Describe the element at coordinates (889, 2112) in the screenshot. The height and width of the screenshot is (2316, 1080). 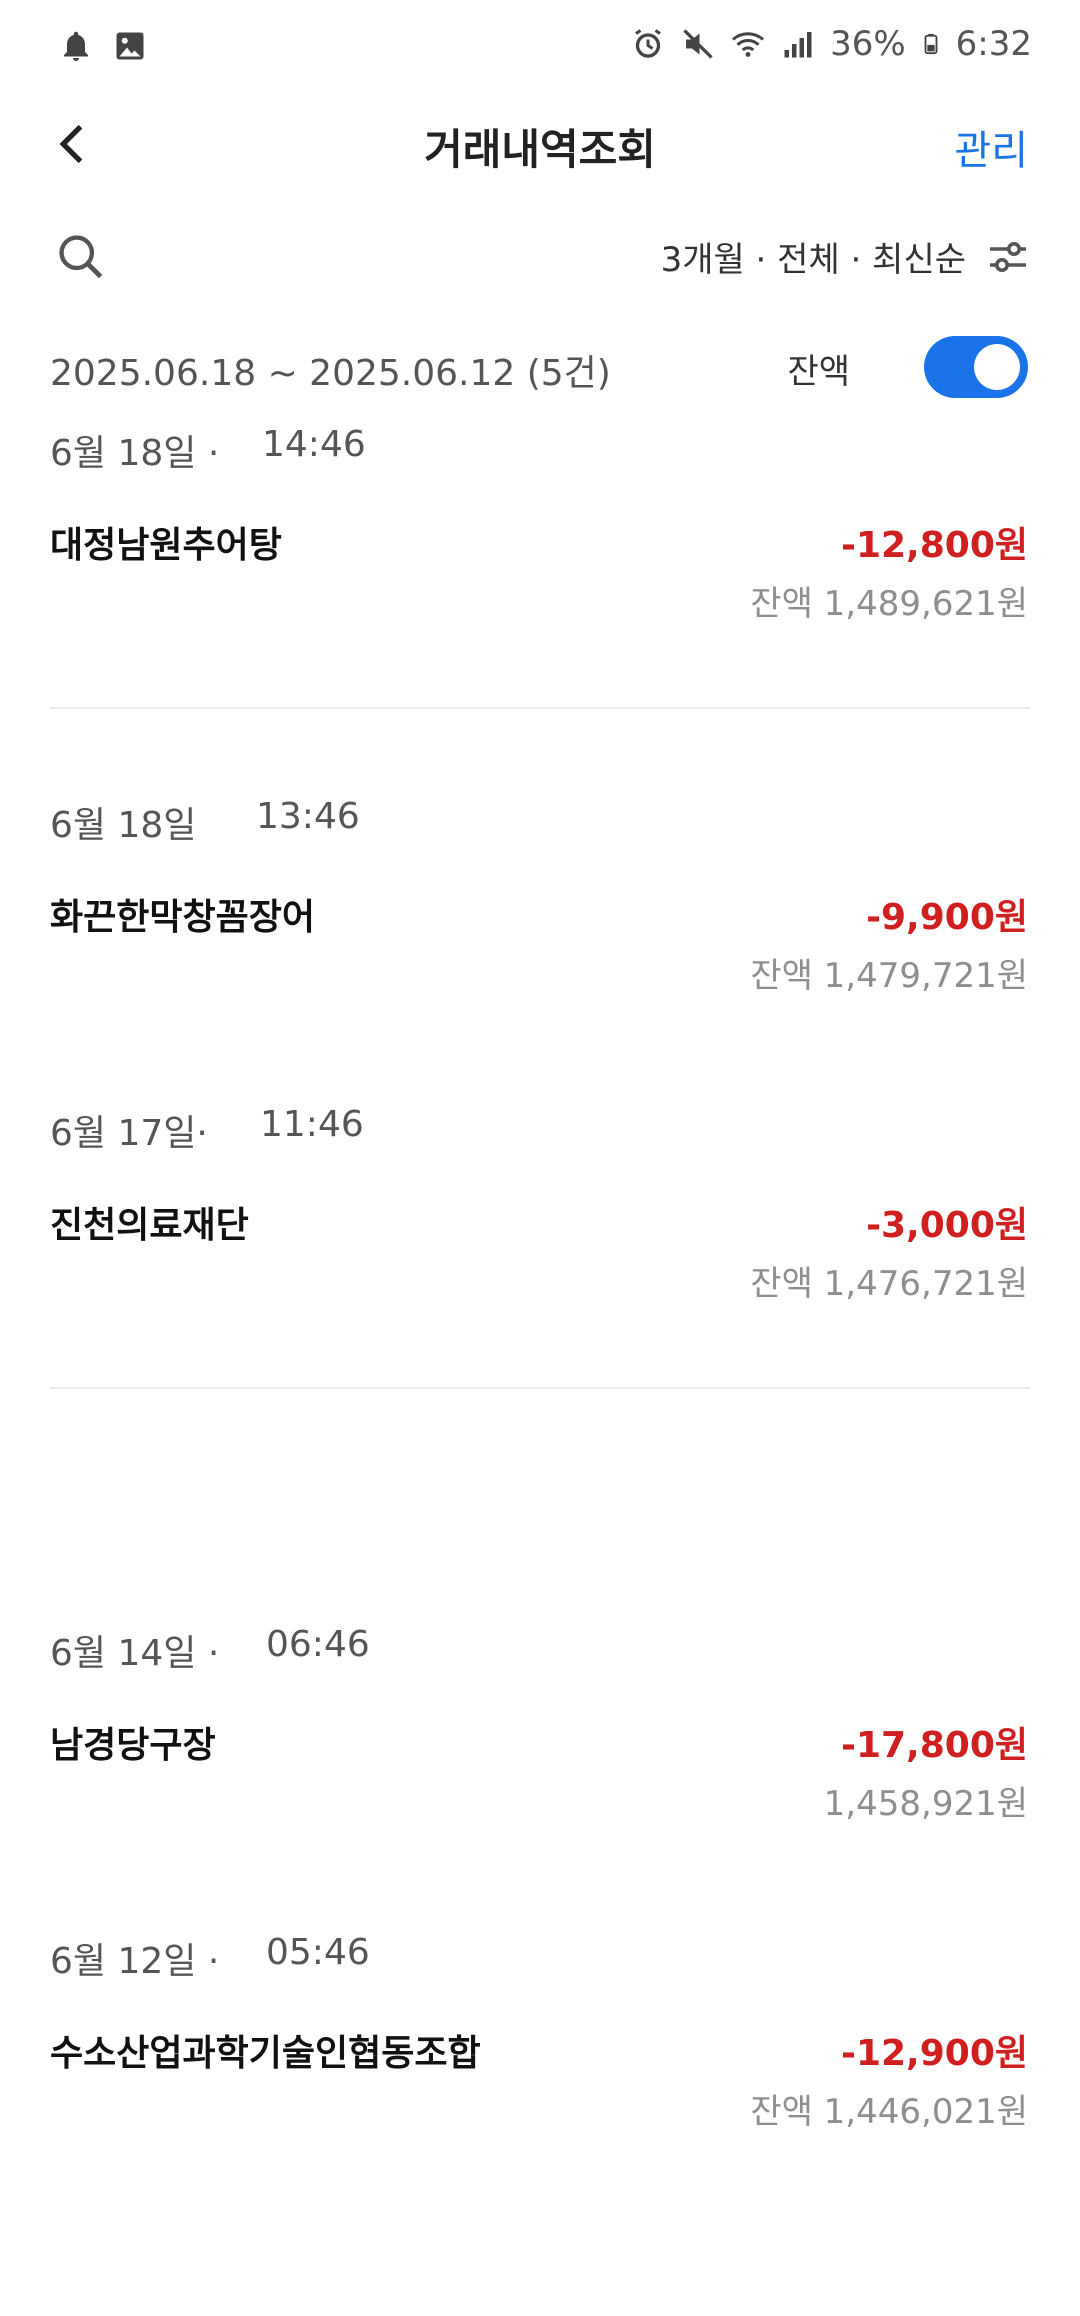
I see `transaction-balance: 잔액 1,446,021원` at that location.